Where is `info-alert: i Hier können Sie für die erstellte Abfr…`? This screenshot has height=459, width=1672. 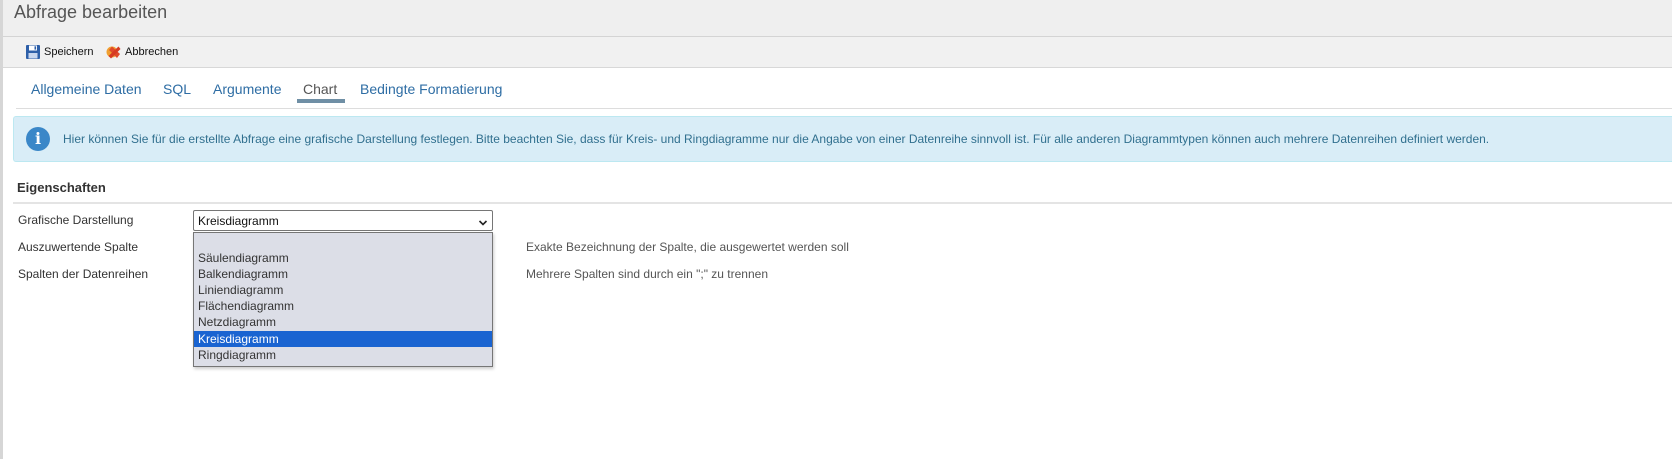 info-alert: i Hier können Sie für die erstellte Abfr… is located at coordinates (842, 139).